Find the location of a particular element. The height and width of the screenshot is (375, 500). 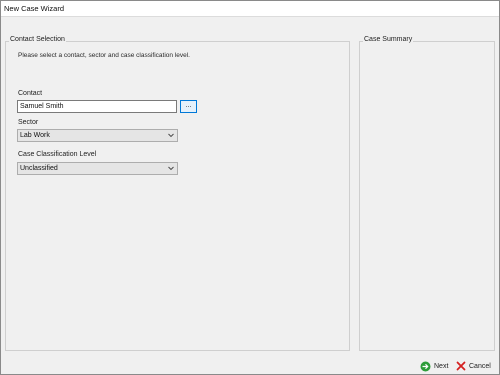

sector-selected-value: Lab Work is located at coordinates (35, 135).